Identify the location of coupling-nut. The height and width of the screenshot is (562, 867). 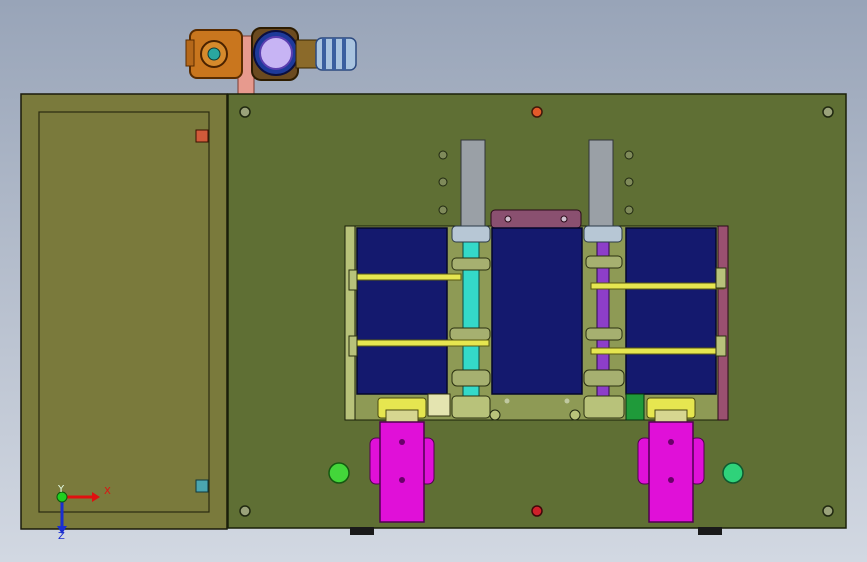
(307, 54).